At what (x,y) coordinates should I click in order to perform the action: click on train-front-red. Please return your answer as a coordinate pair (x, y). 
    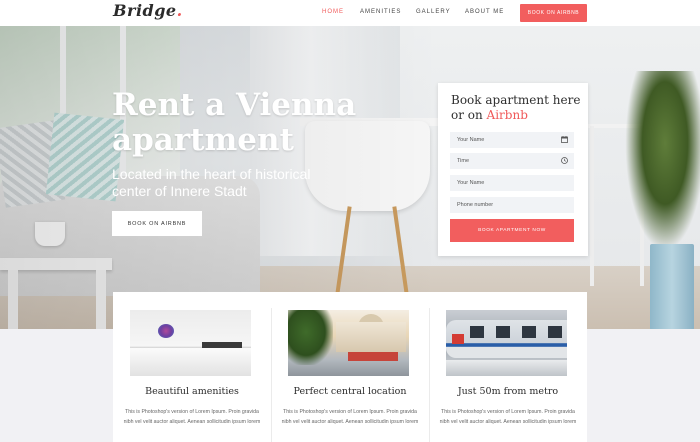
    Looking at the image, I should click on (458, 339).